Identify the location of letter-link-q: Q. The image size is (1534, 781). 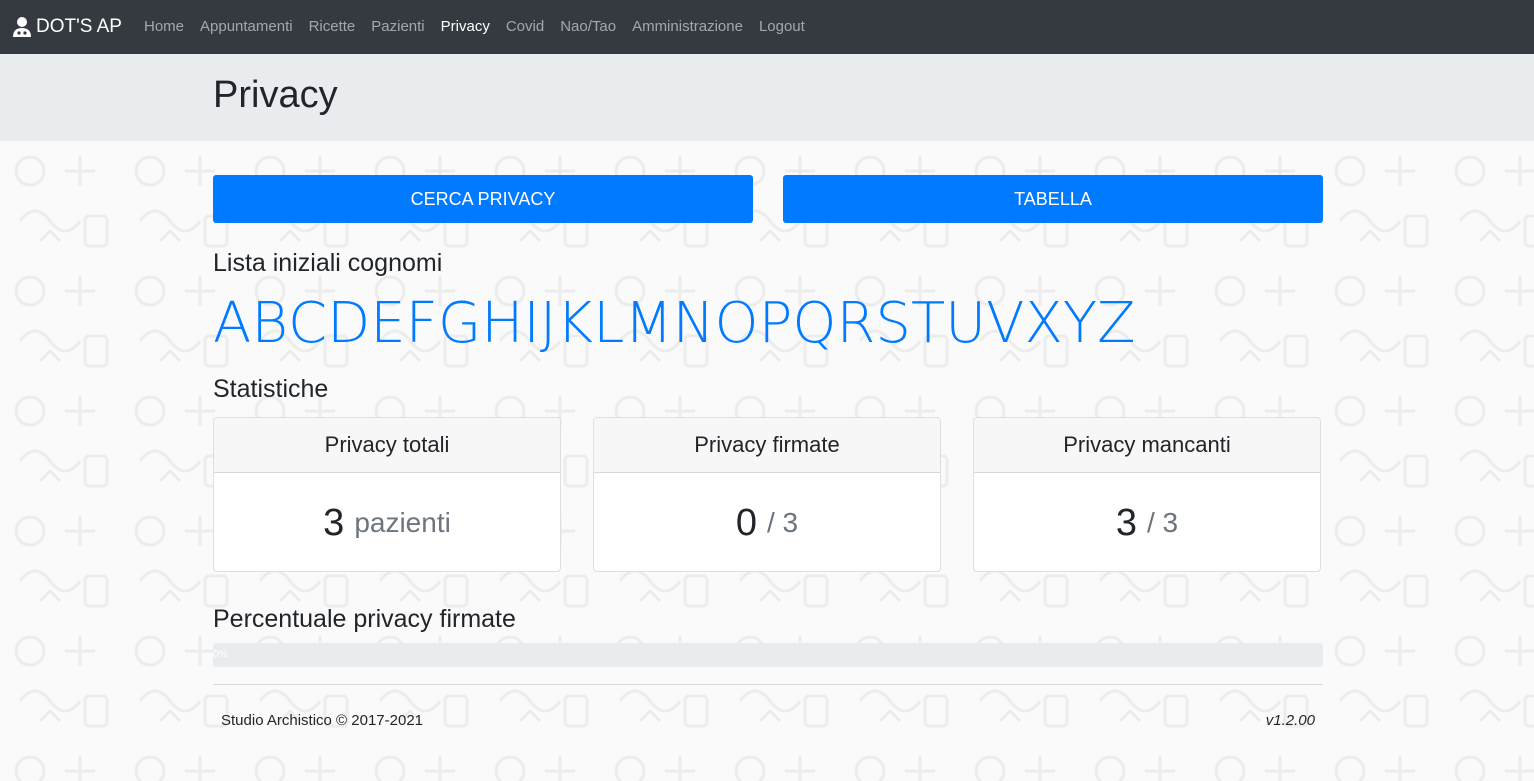
(814, 323).